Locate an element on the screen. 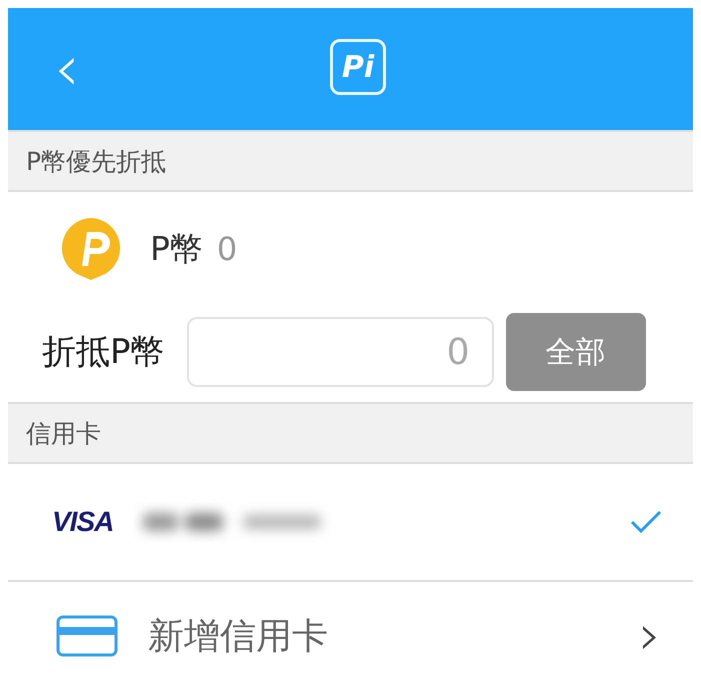 This screenshot has height=697, width=701. coin-balance: 0 is located at coordinates (227, 249).